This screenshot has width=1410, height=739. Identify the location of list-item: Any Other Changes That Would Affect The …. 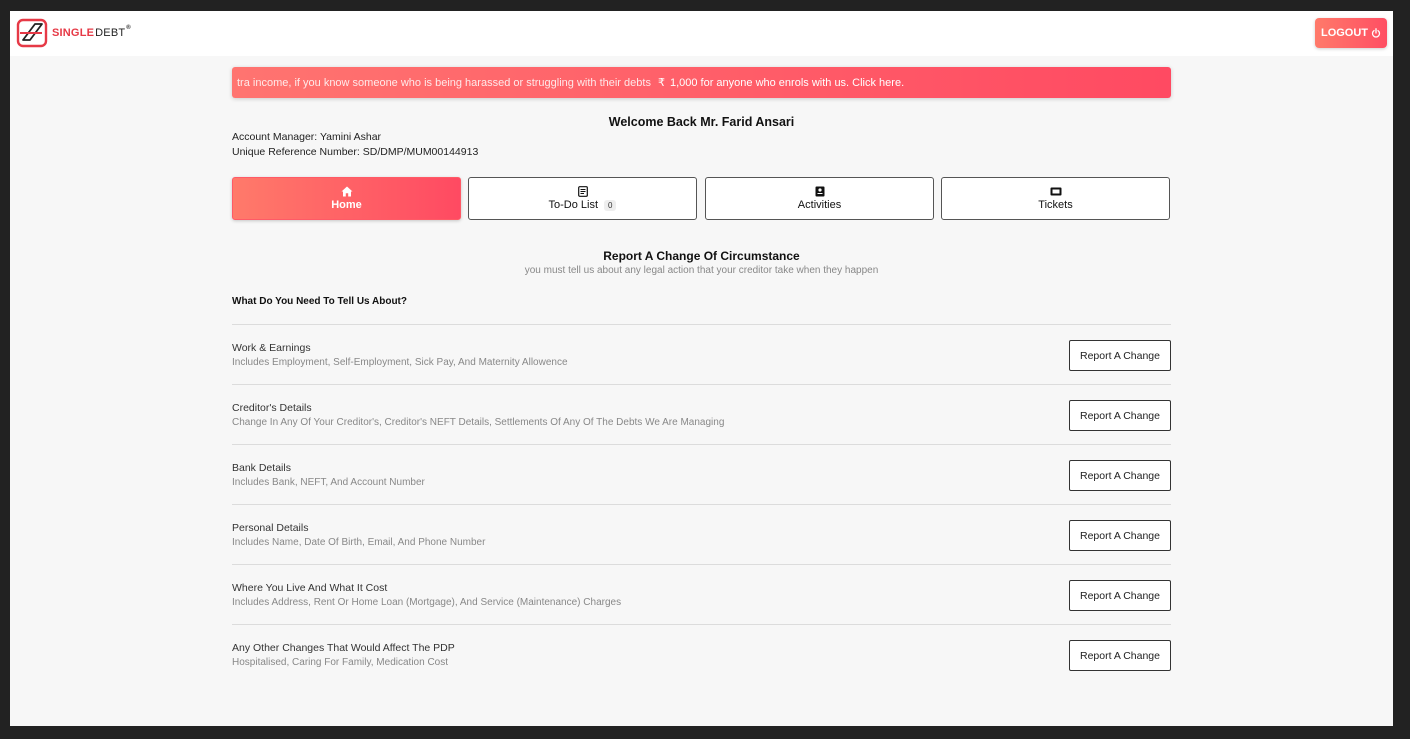
(701, 654).